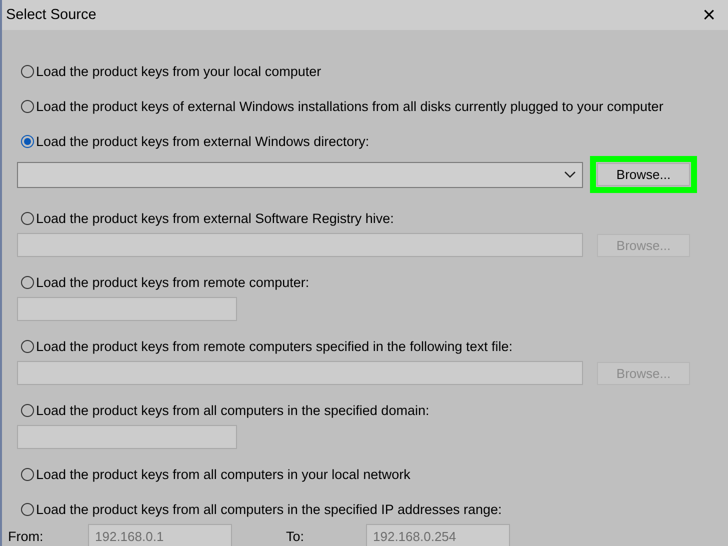 The width and height of the screenshot is (728, 546). I want to click on window-title: Select Source, so click(51, 15).